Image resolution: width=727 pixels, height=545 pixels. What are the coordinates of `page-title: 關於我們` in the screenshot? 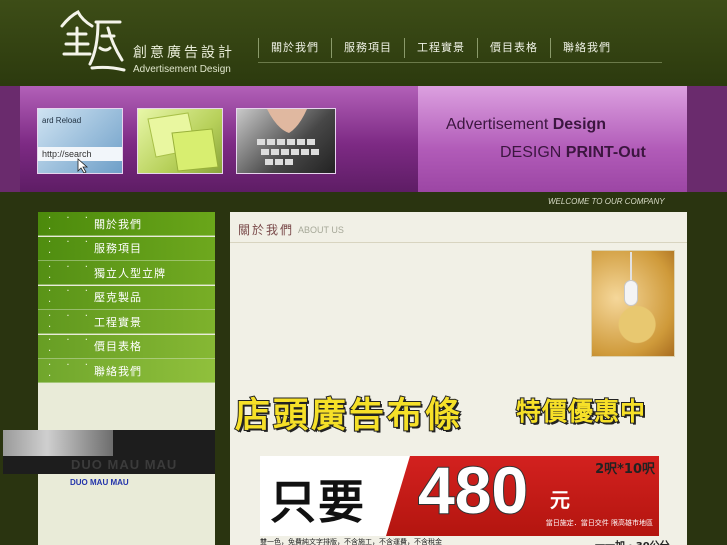 It's located at (266, 230).